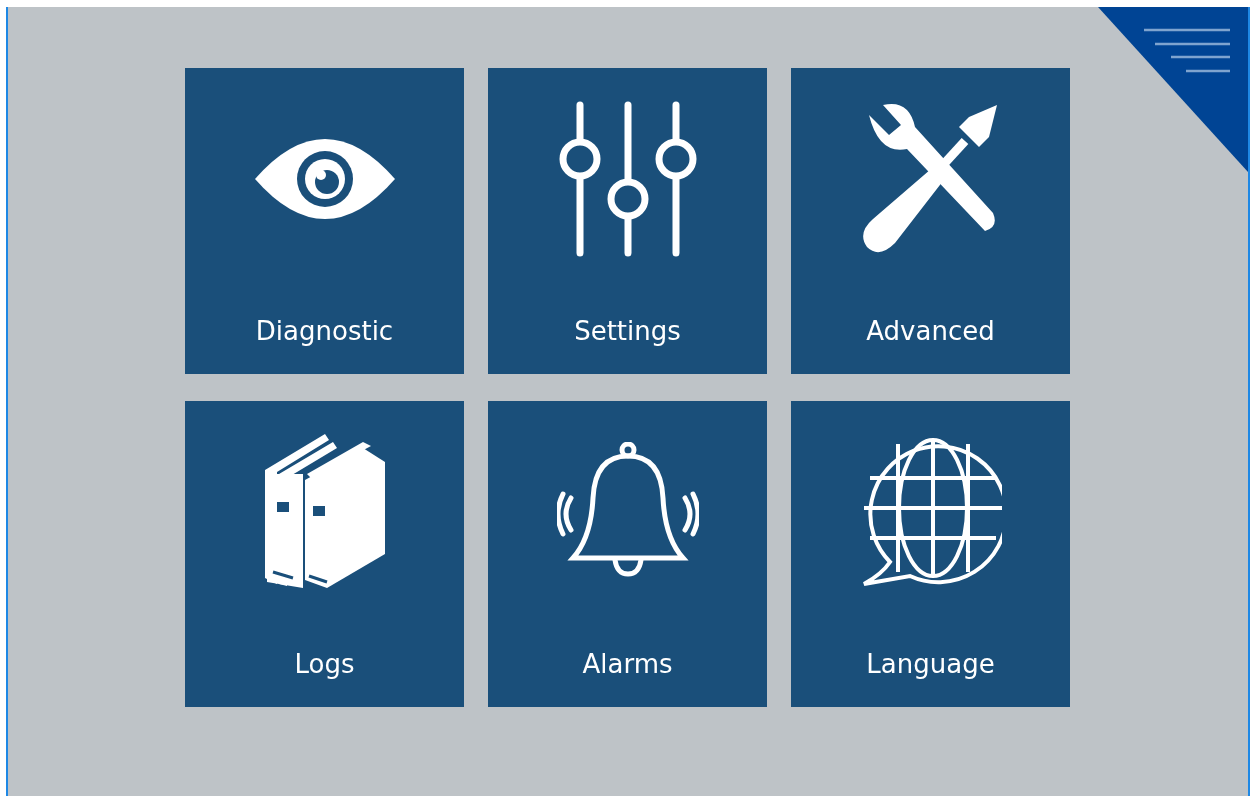 The height and width of the screenshot is (796, 1250). Describe the element at coordinates (627, 178) in the screenshot. I see `sliders-icon` at that location.